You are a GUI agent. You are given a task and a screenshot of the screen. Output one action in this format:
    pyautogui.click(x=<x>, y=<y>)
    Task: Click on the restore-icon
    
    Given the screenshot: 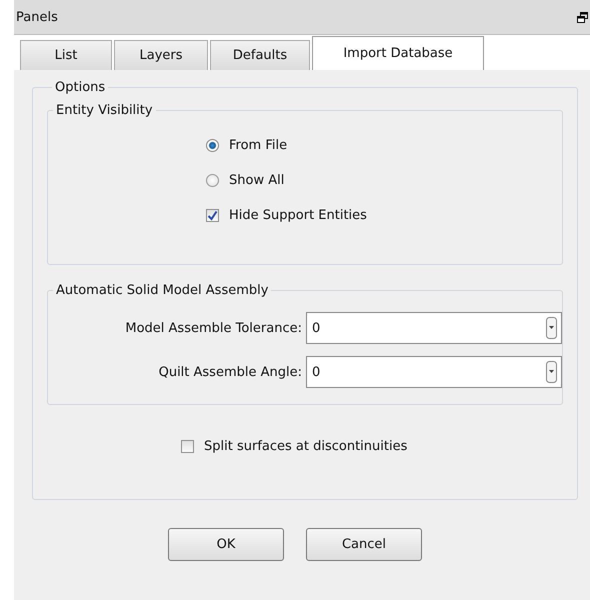 What is the action you would take?
    pyautogui.click(x=582, y=17)
    